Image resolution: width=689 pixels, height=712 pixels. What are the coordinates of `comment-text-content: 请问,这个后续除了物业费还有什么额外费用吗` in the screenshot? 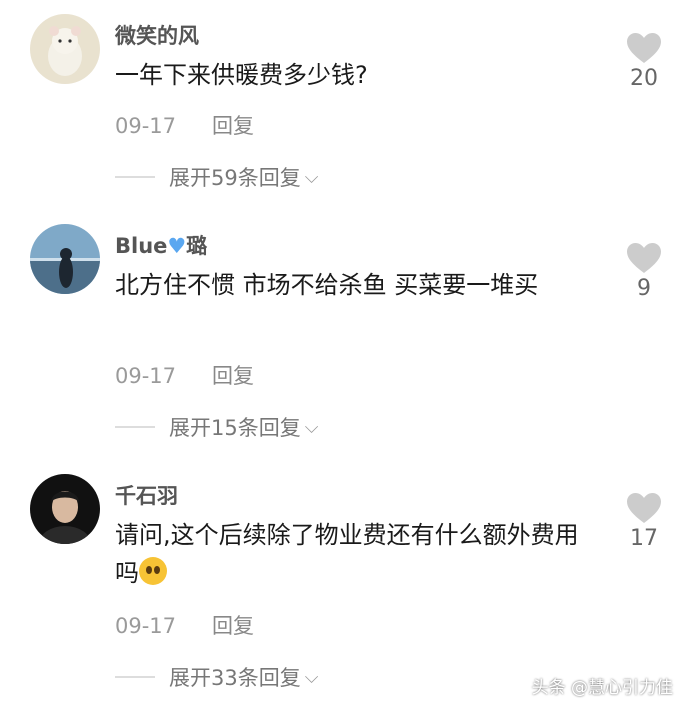 It's located at (347, 554).